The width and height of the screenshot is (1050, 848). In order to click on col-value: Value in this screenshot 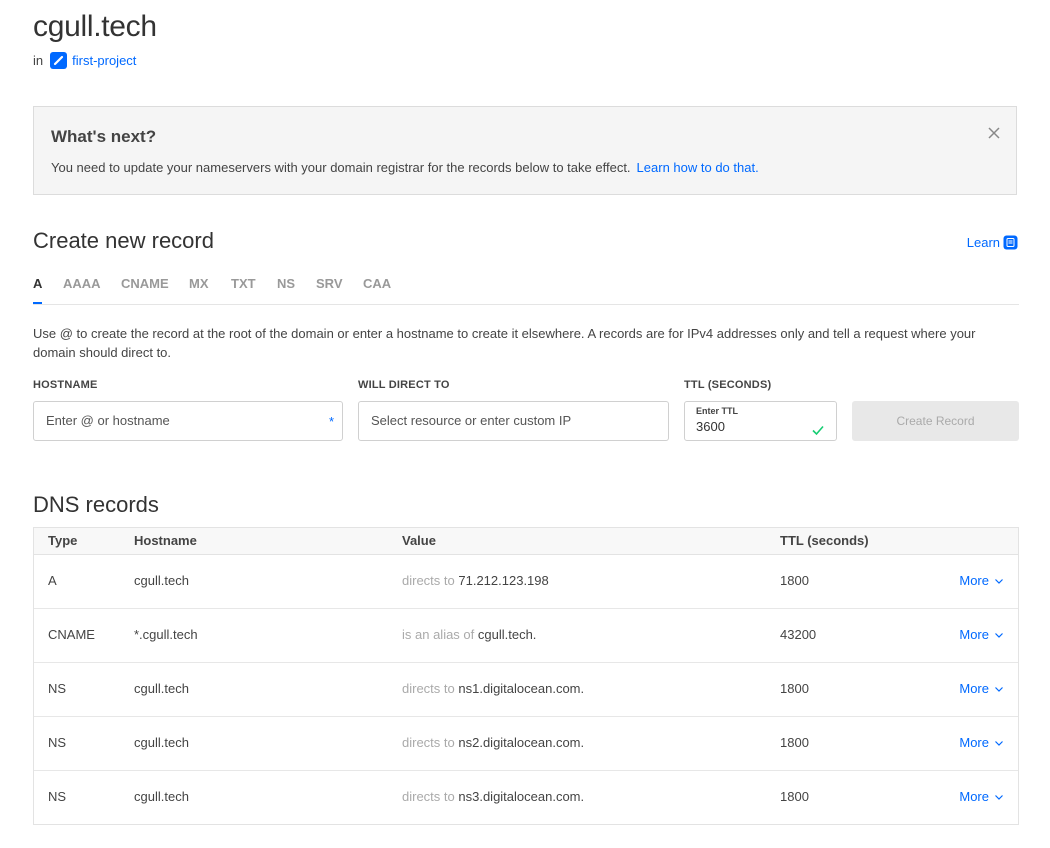, I will do `click(419, 540)`.